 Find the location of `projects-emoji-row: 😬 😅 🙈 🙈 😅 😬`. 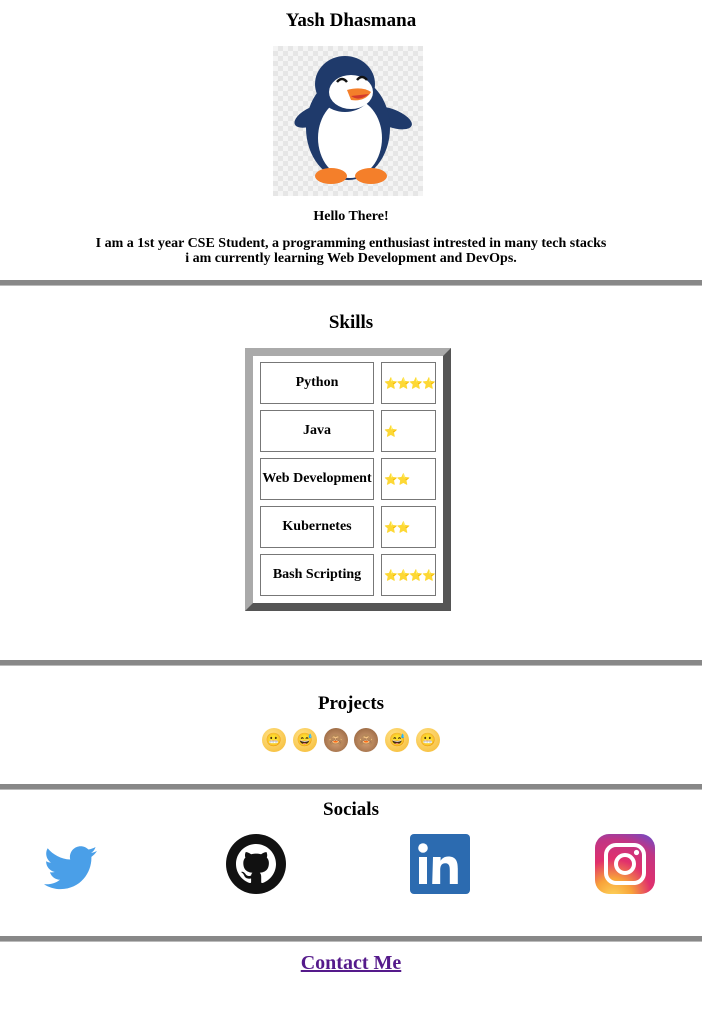

projects-emoji-row: 😬 😅 🙈 🙈 😅 😬 is located at coordinates (351, 740).